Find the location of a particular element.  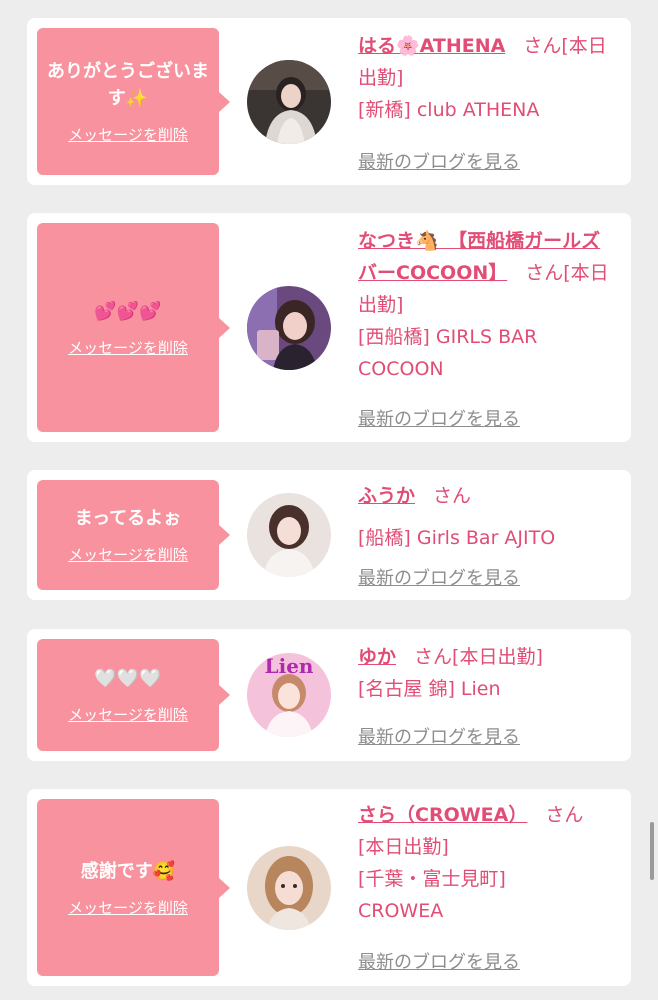

shop-name: [西船橋] GIRLS BAR COCOON is located at coordinates (448, 353).